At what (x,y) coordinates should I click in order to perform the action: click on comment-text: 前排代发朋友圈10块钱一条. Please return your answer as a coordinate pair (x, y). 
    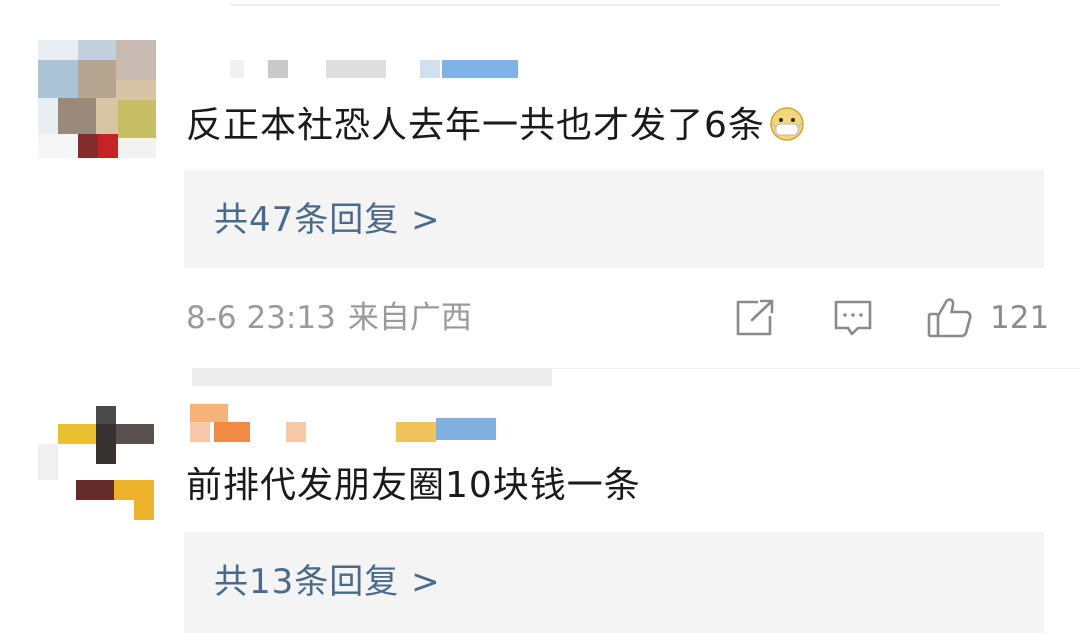
    Looking at the image, I should click on (413, 486).